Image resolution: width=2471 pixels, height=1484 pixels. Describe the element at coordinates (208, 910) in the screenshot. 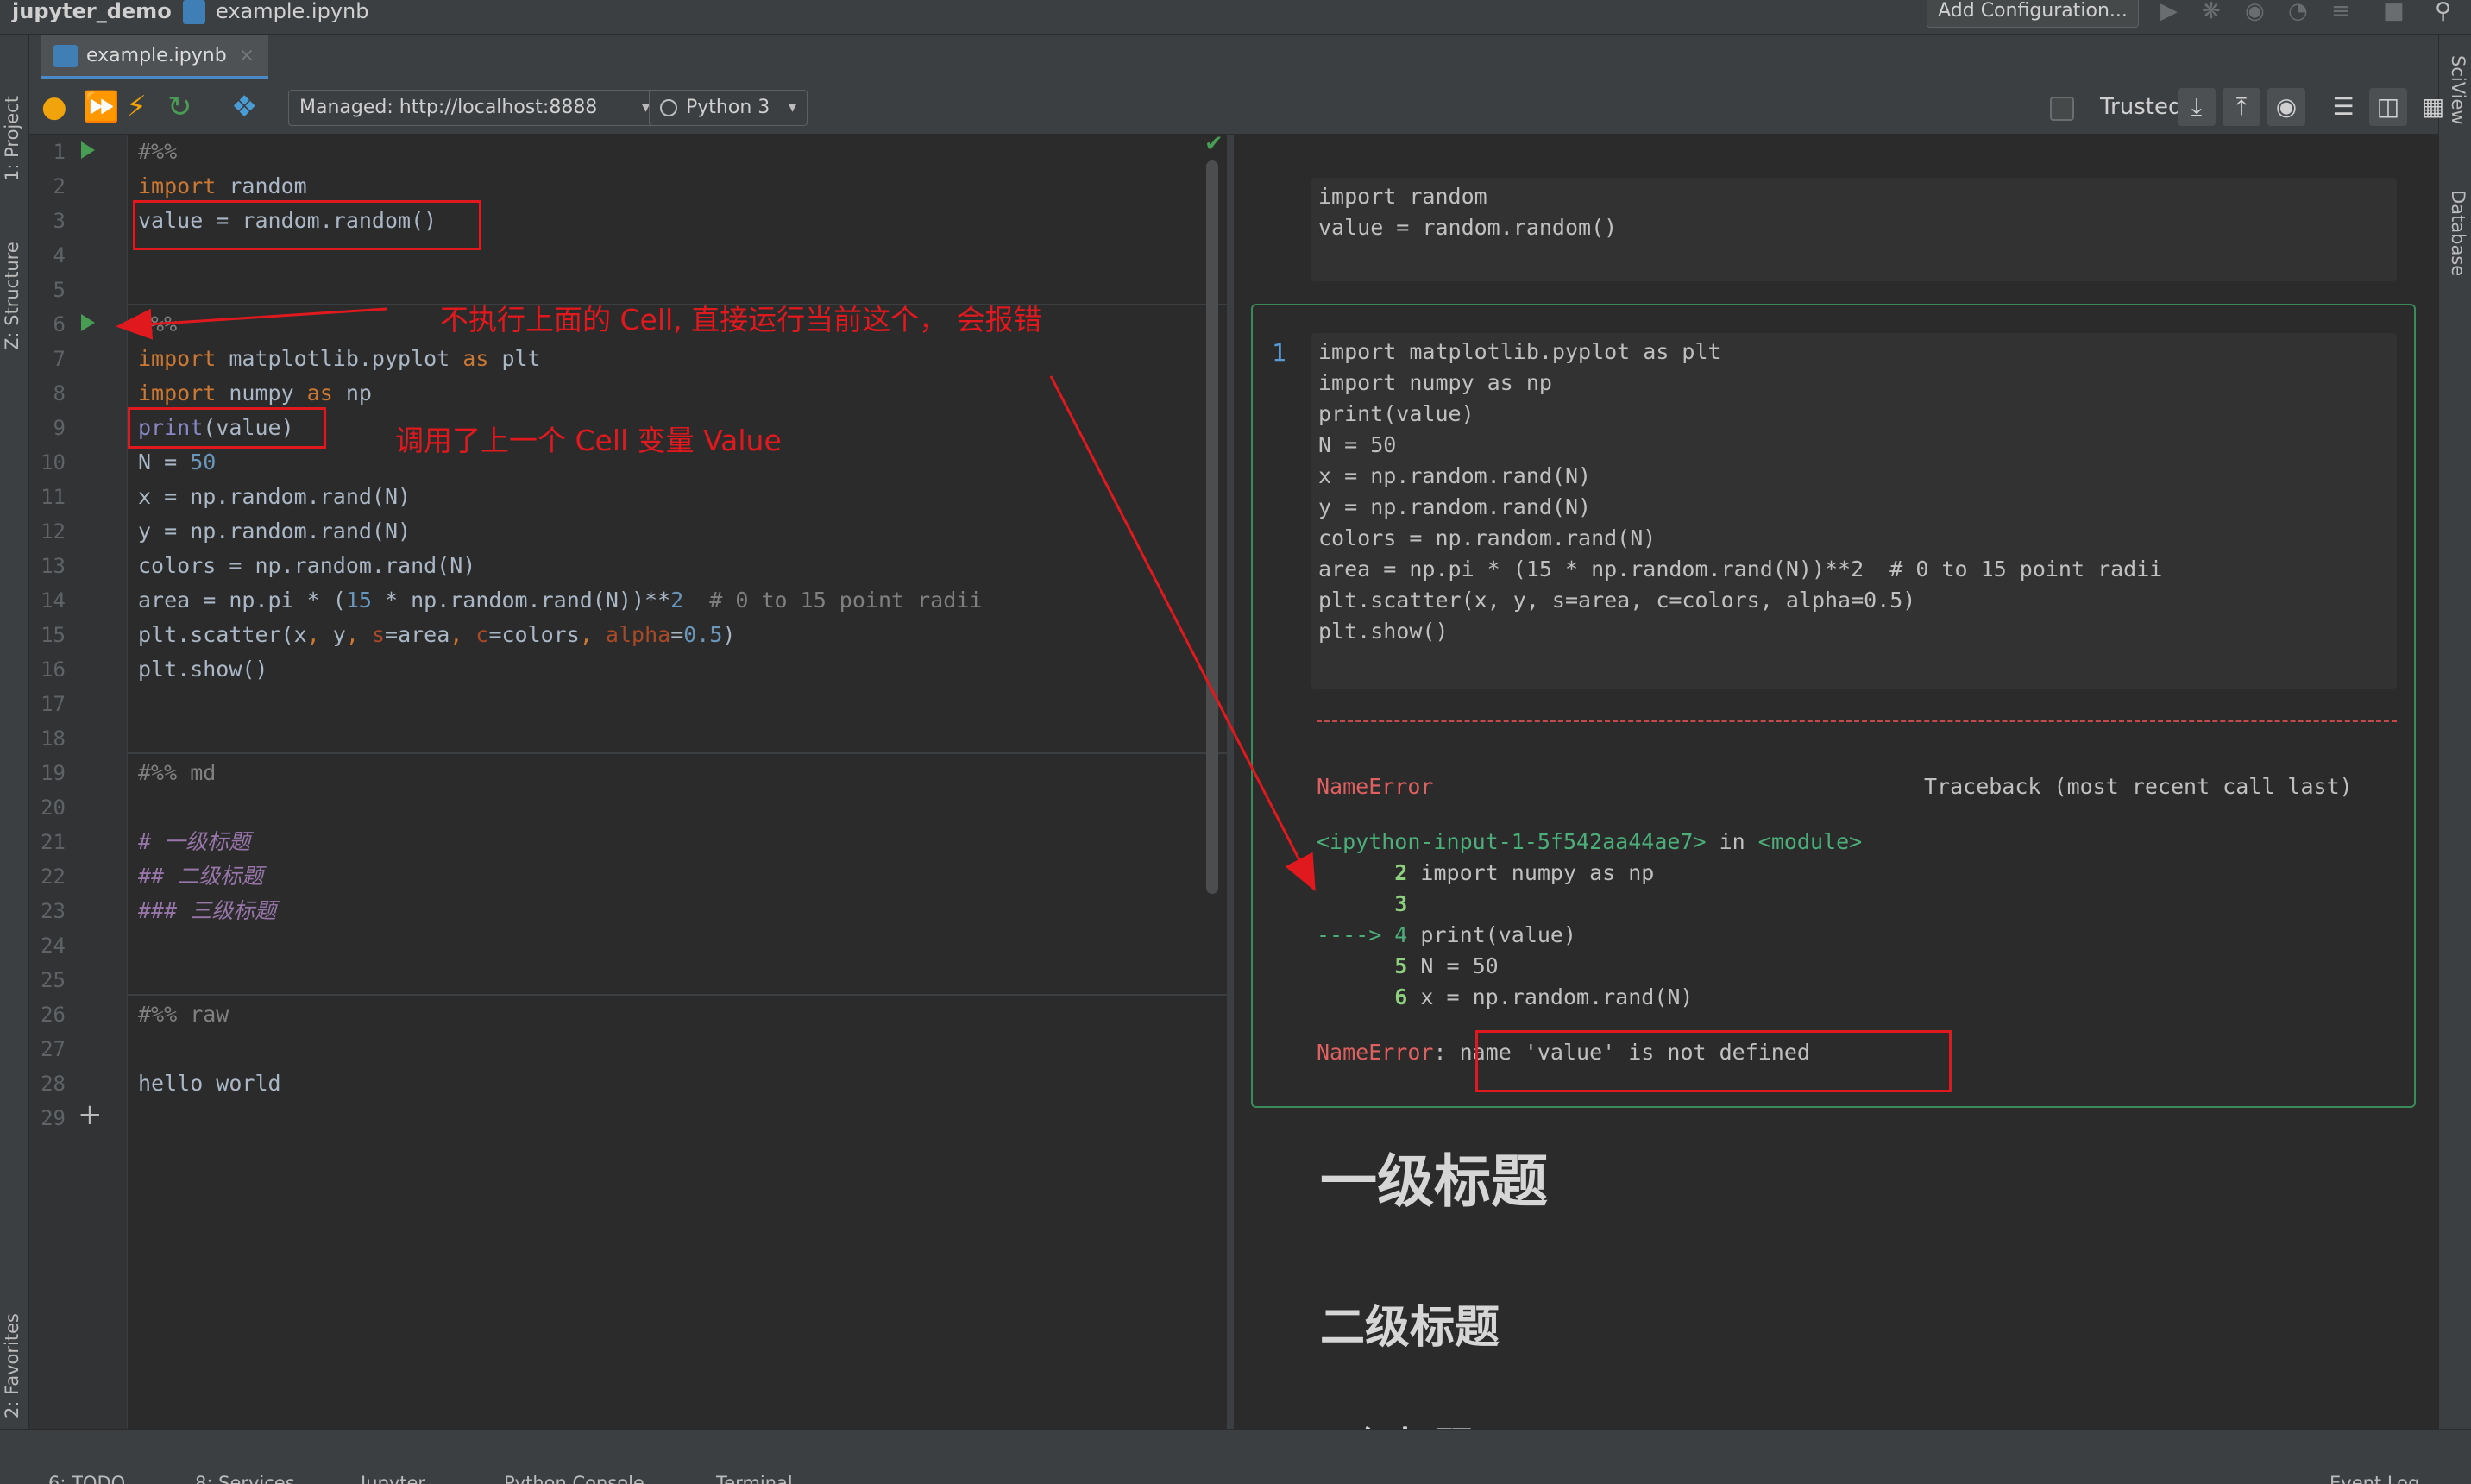

I see `code-line-23: ### 三级标题` at that location.